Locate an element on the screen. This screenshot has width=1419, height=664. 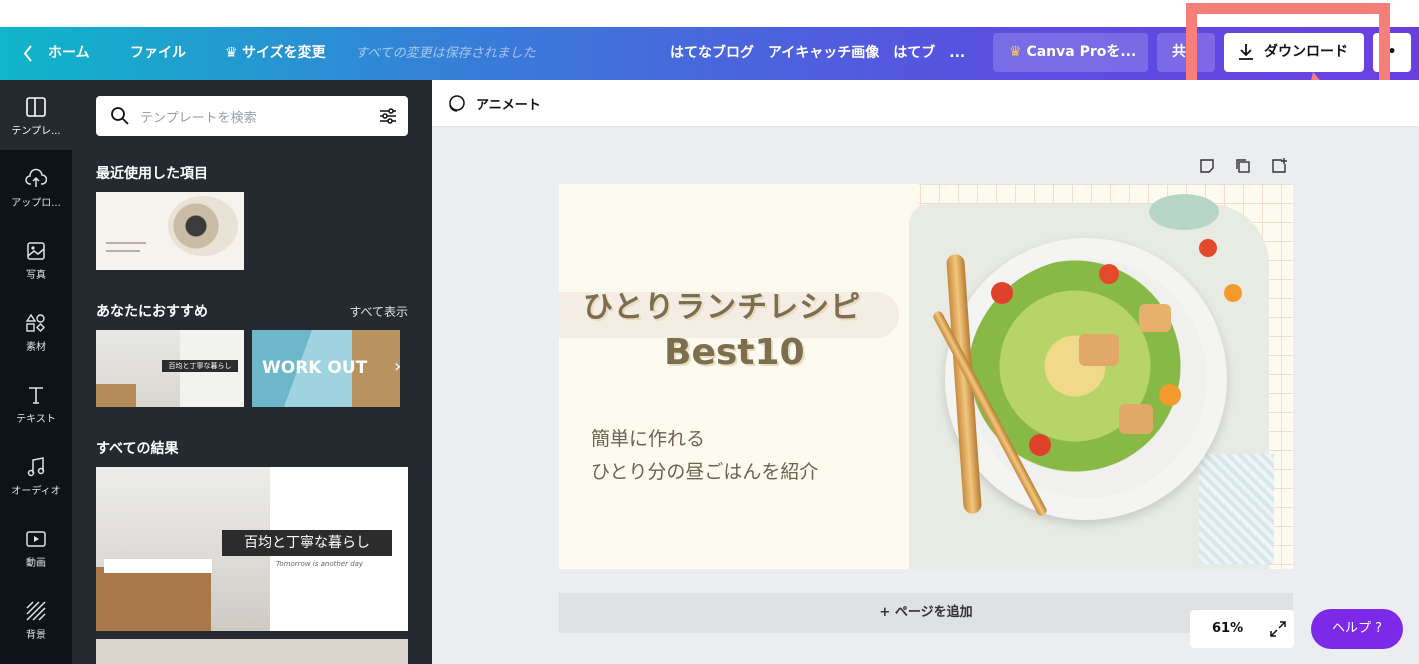
design-sub-line1: 簡単に作れる is located at coordinates (648, 439).